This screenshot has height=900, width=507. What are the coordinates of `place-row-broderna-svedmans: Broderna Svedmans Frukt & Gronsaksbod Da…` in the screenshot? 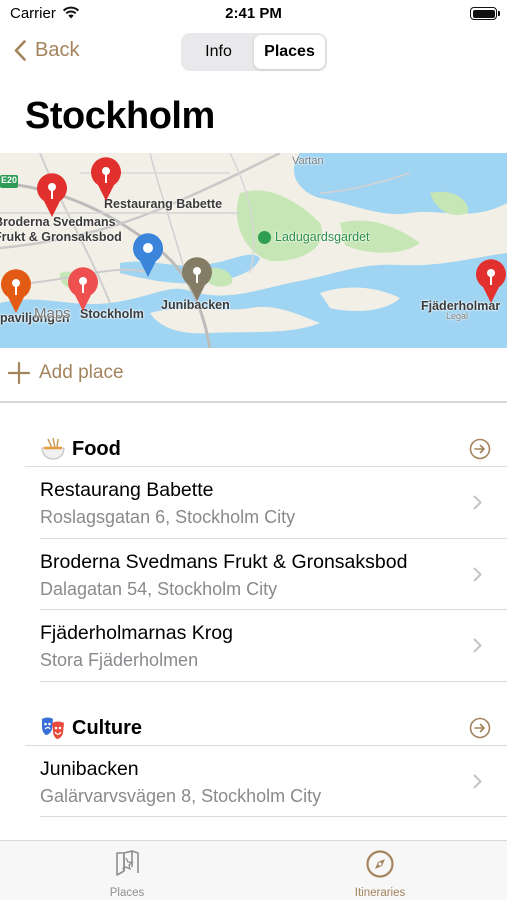 It's located at (253, 574).